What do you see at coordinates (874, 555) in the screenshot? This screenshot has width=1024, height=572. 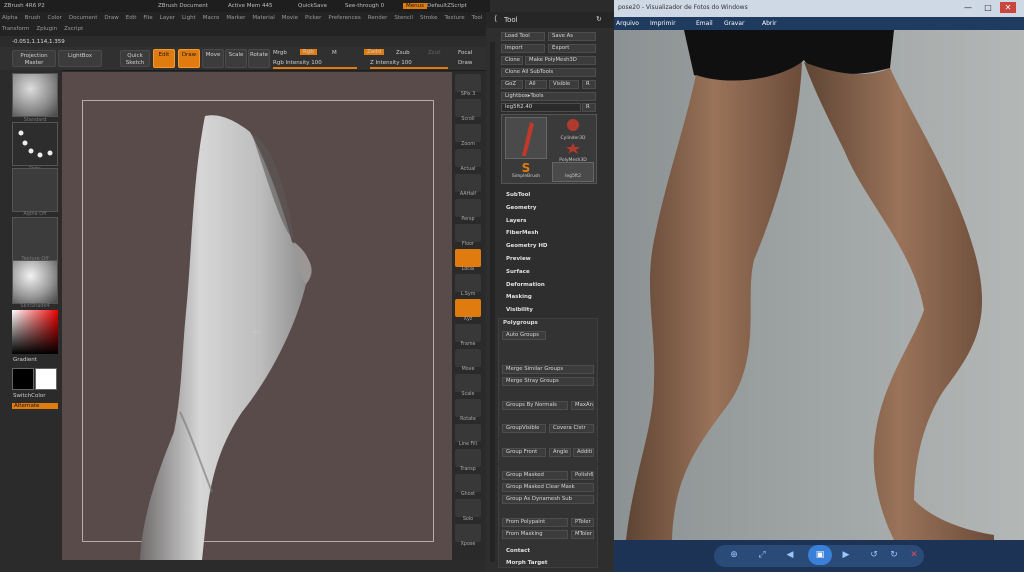 I see `rotate-left-icon: ↺` at bounding box center [874, 555].